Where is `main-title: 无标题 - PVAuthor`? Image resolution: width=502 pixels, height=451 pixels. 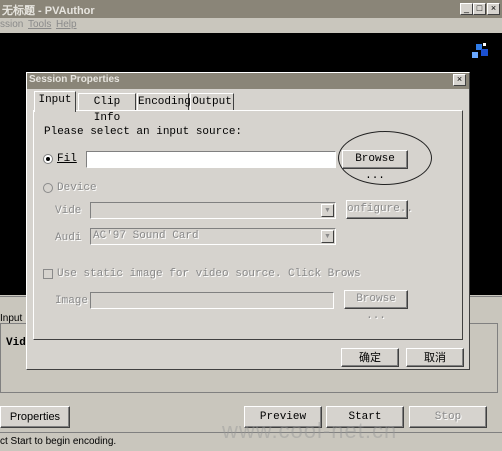
main-title: 无标题 - PVAuthor is located at coordinates (48, 11).